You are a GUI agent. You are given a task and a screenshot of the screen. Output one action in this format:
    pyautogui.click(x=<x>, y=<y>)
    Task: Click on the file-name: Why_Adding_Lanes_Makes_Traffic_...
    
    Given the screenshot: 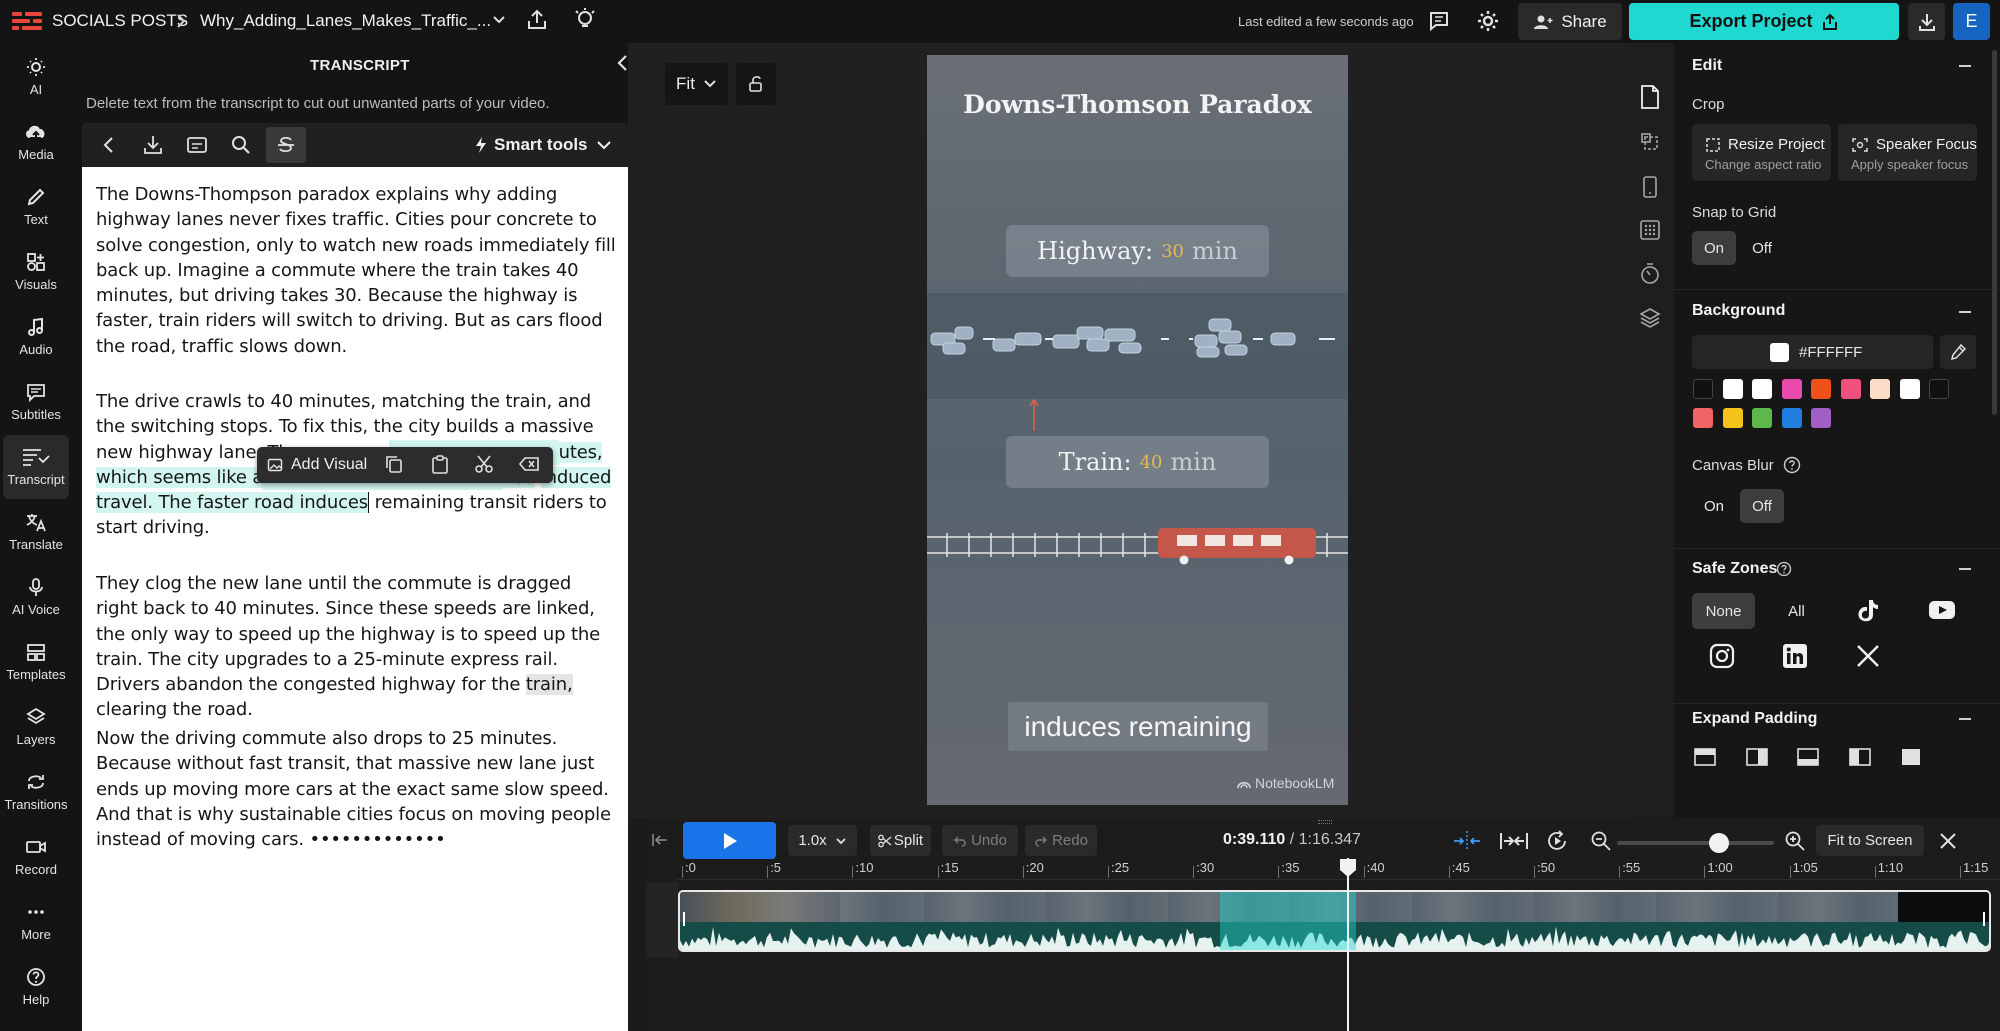 What is the action you would take?
    pyautogui.click(x=345, y=21)
    